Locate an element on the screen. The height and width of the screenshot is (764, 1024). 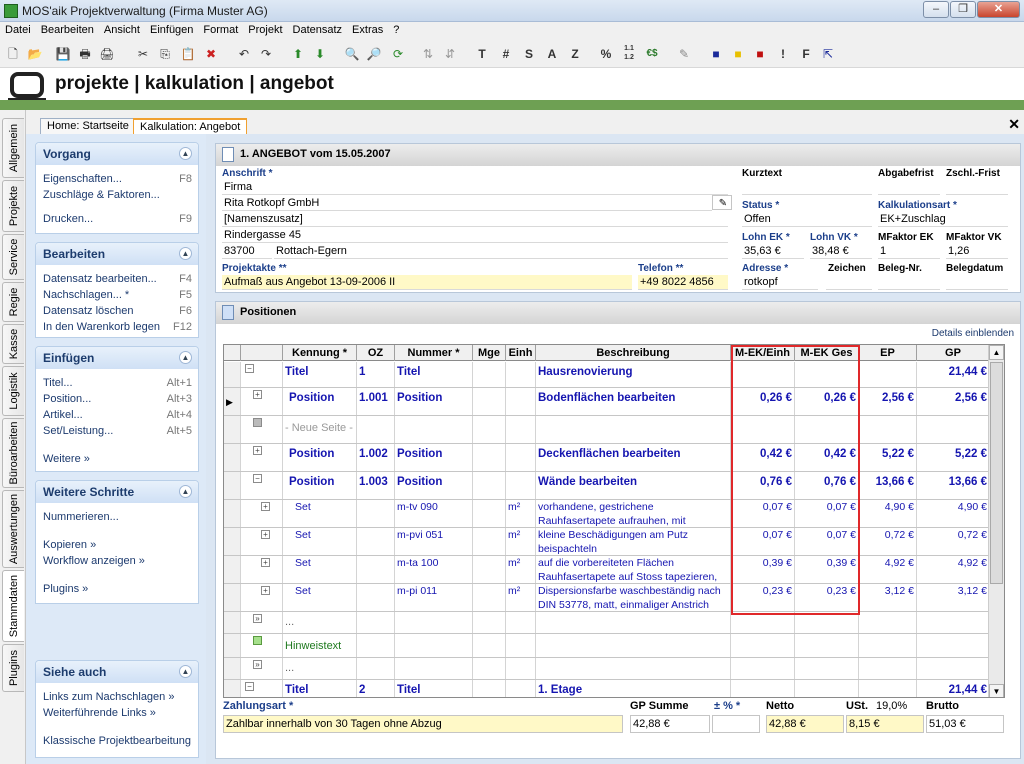
zuschlag-button: Z is located at coordinates (575, 54).